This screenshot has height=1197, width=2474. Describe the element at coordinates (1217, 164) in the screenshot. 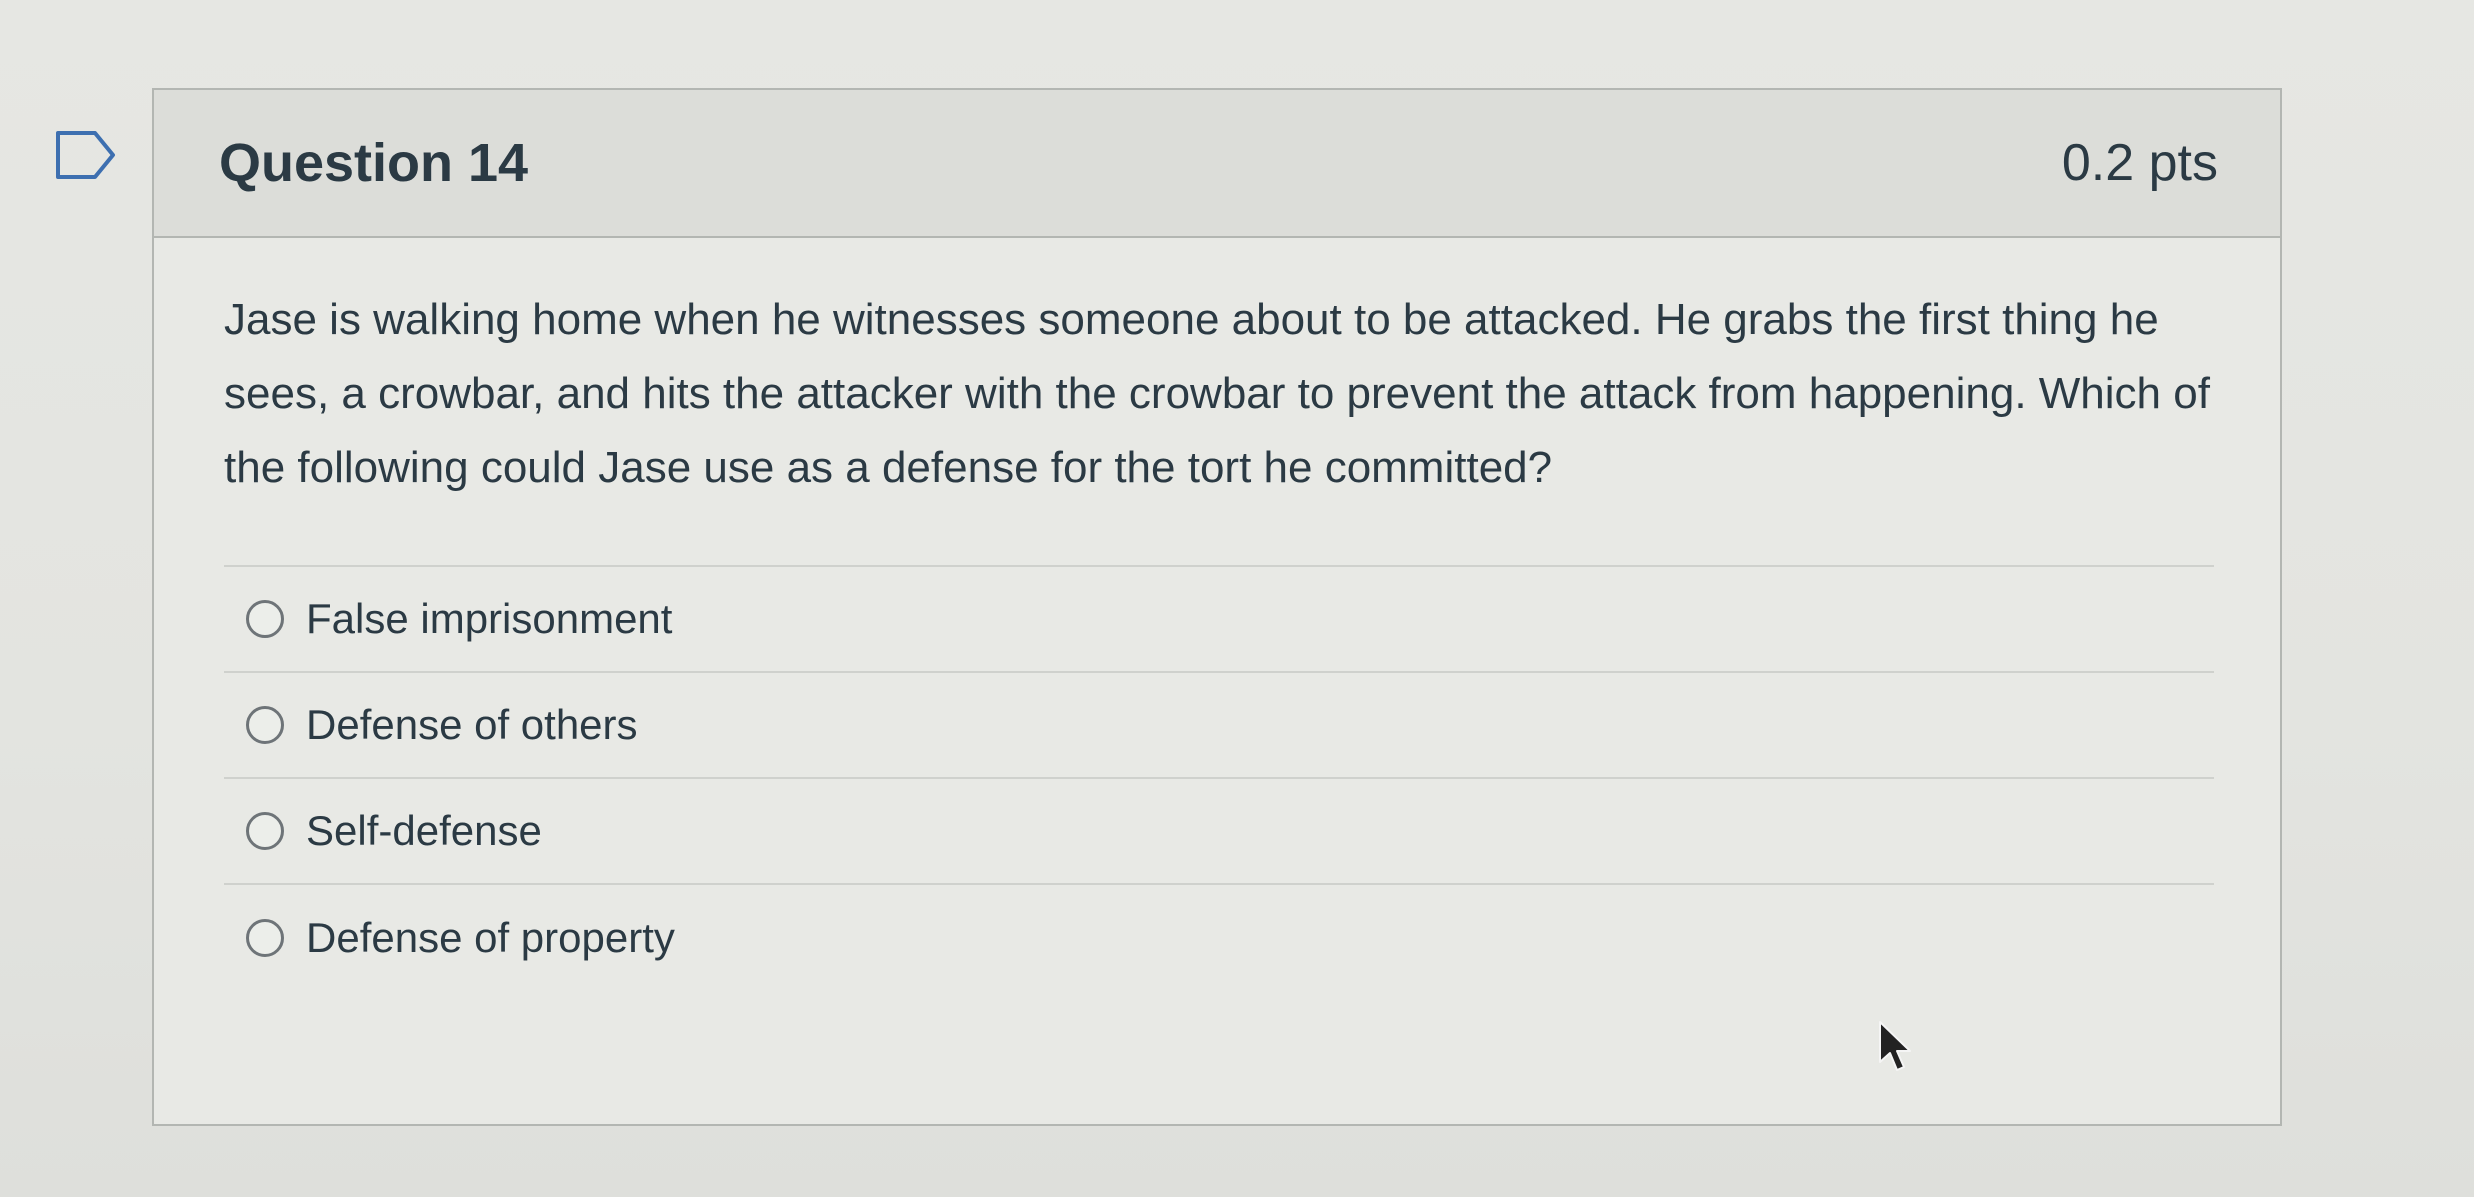

I see `question-header: Question 14 0.2 pts` at that location.